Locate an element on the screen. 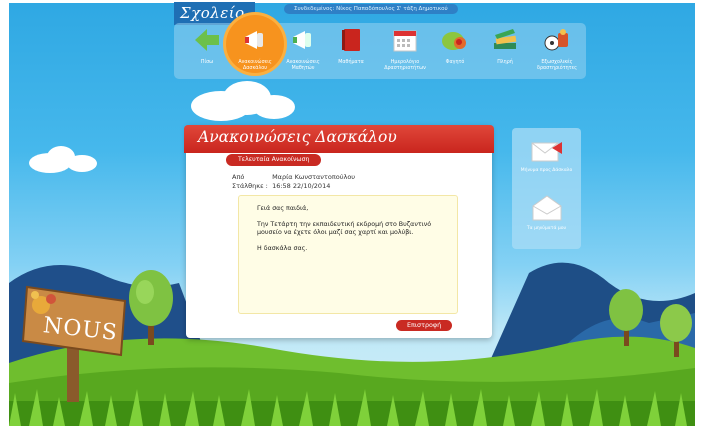 The width and height of the screenshot is (702, 429). nav-extracurricular: Εξωσχολικές δραστηριότητες is located at coordinates (557, 51).